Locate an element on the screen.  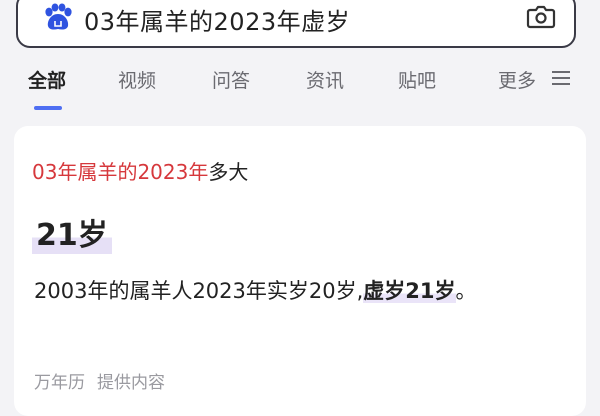
answer-value: 21岁 is located at coordinates (72, 232).